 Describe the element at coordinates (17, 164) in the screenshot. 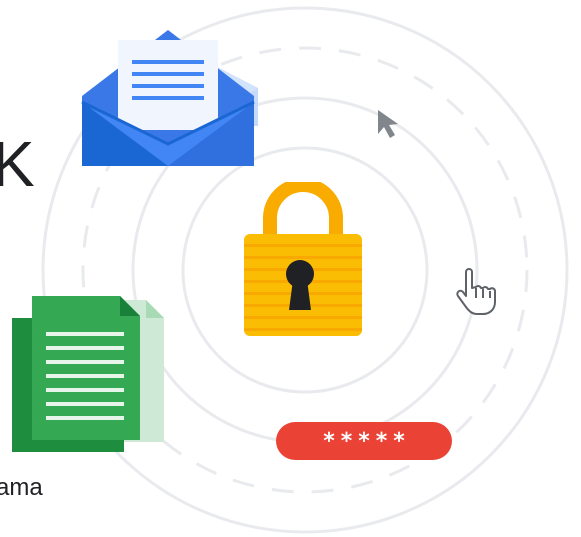

I see `partial-heading-text: K` at that location.